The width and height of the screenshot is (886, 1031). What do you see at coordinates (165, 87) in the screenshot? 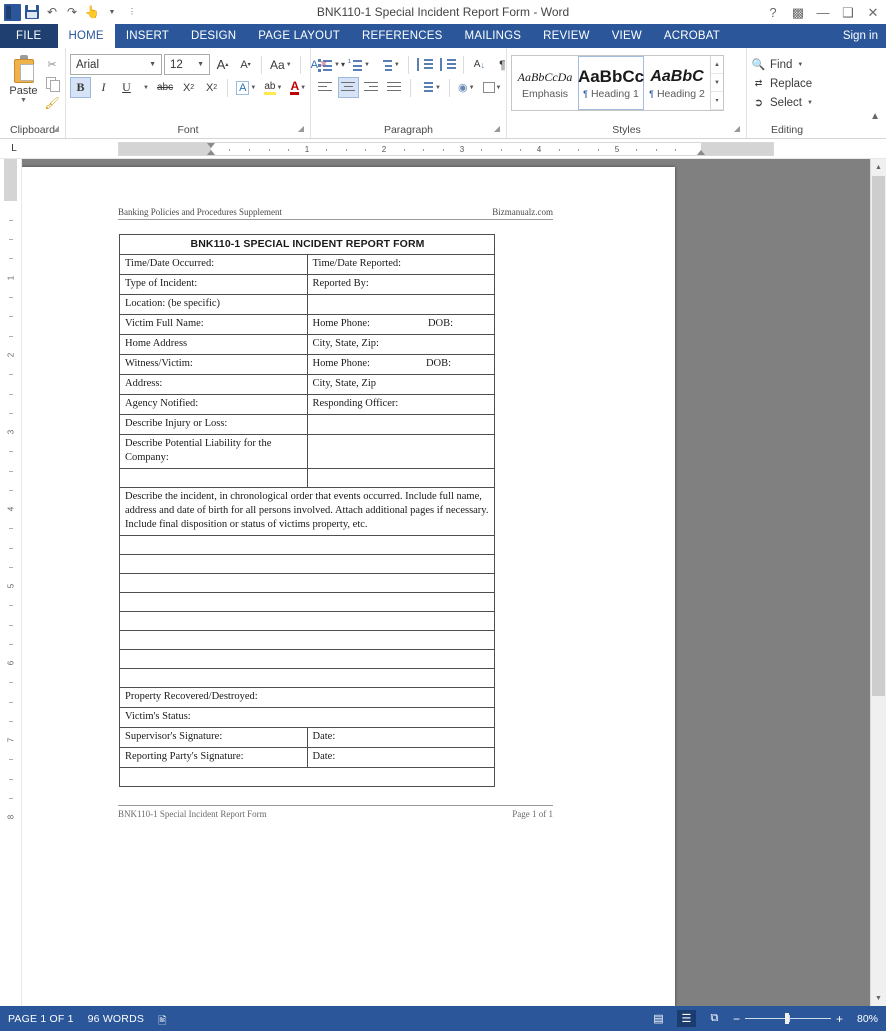
I see `strikethrough-button: abc` at bounding box center [165, 87].